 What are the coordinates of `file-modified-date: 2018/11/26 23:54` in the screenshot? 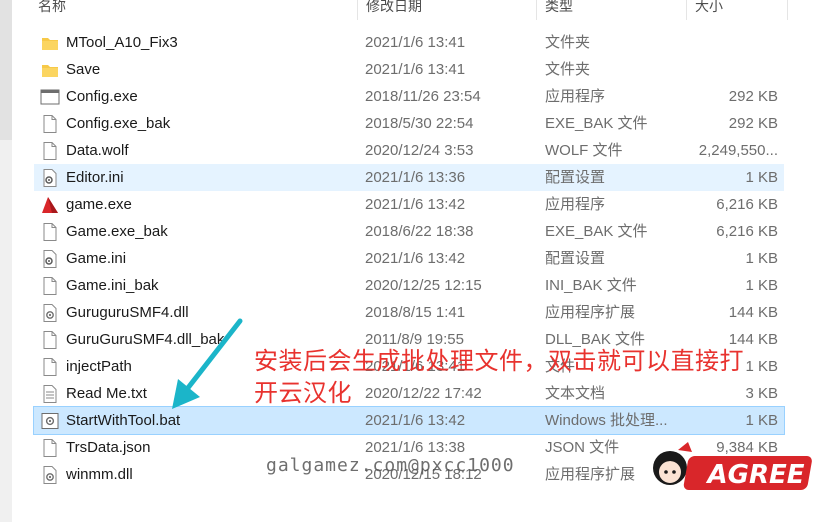 It's located at (423, 96).